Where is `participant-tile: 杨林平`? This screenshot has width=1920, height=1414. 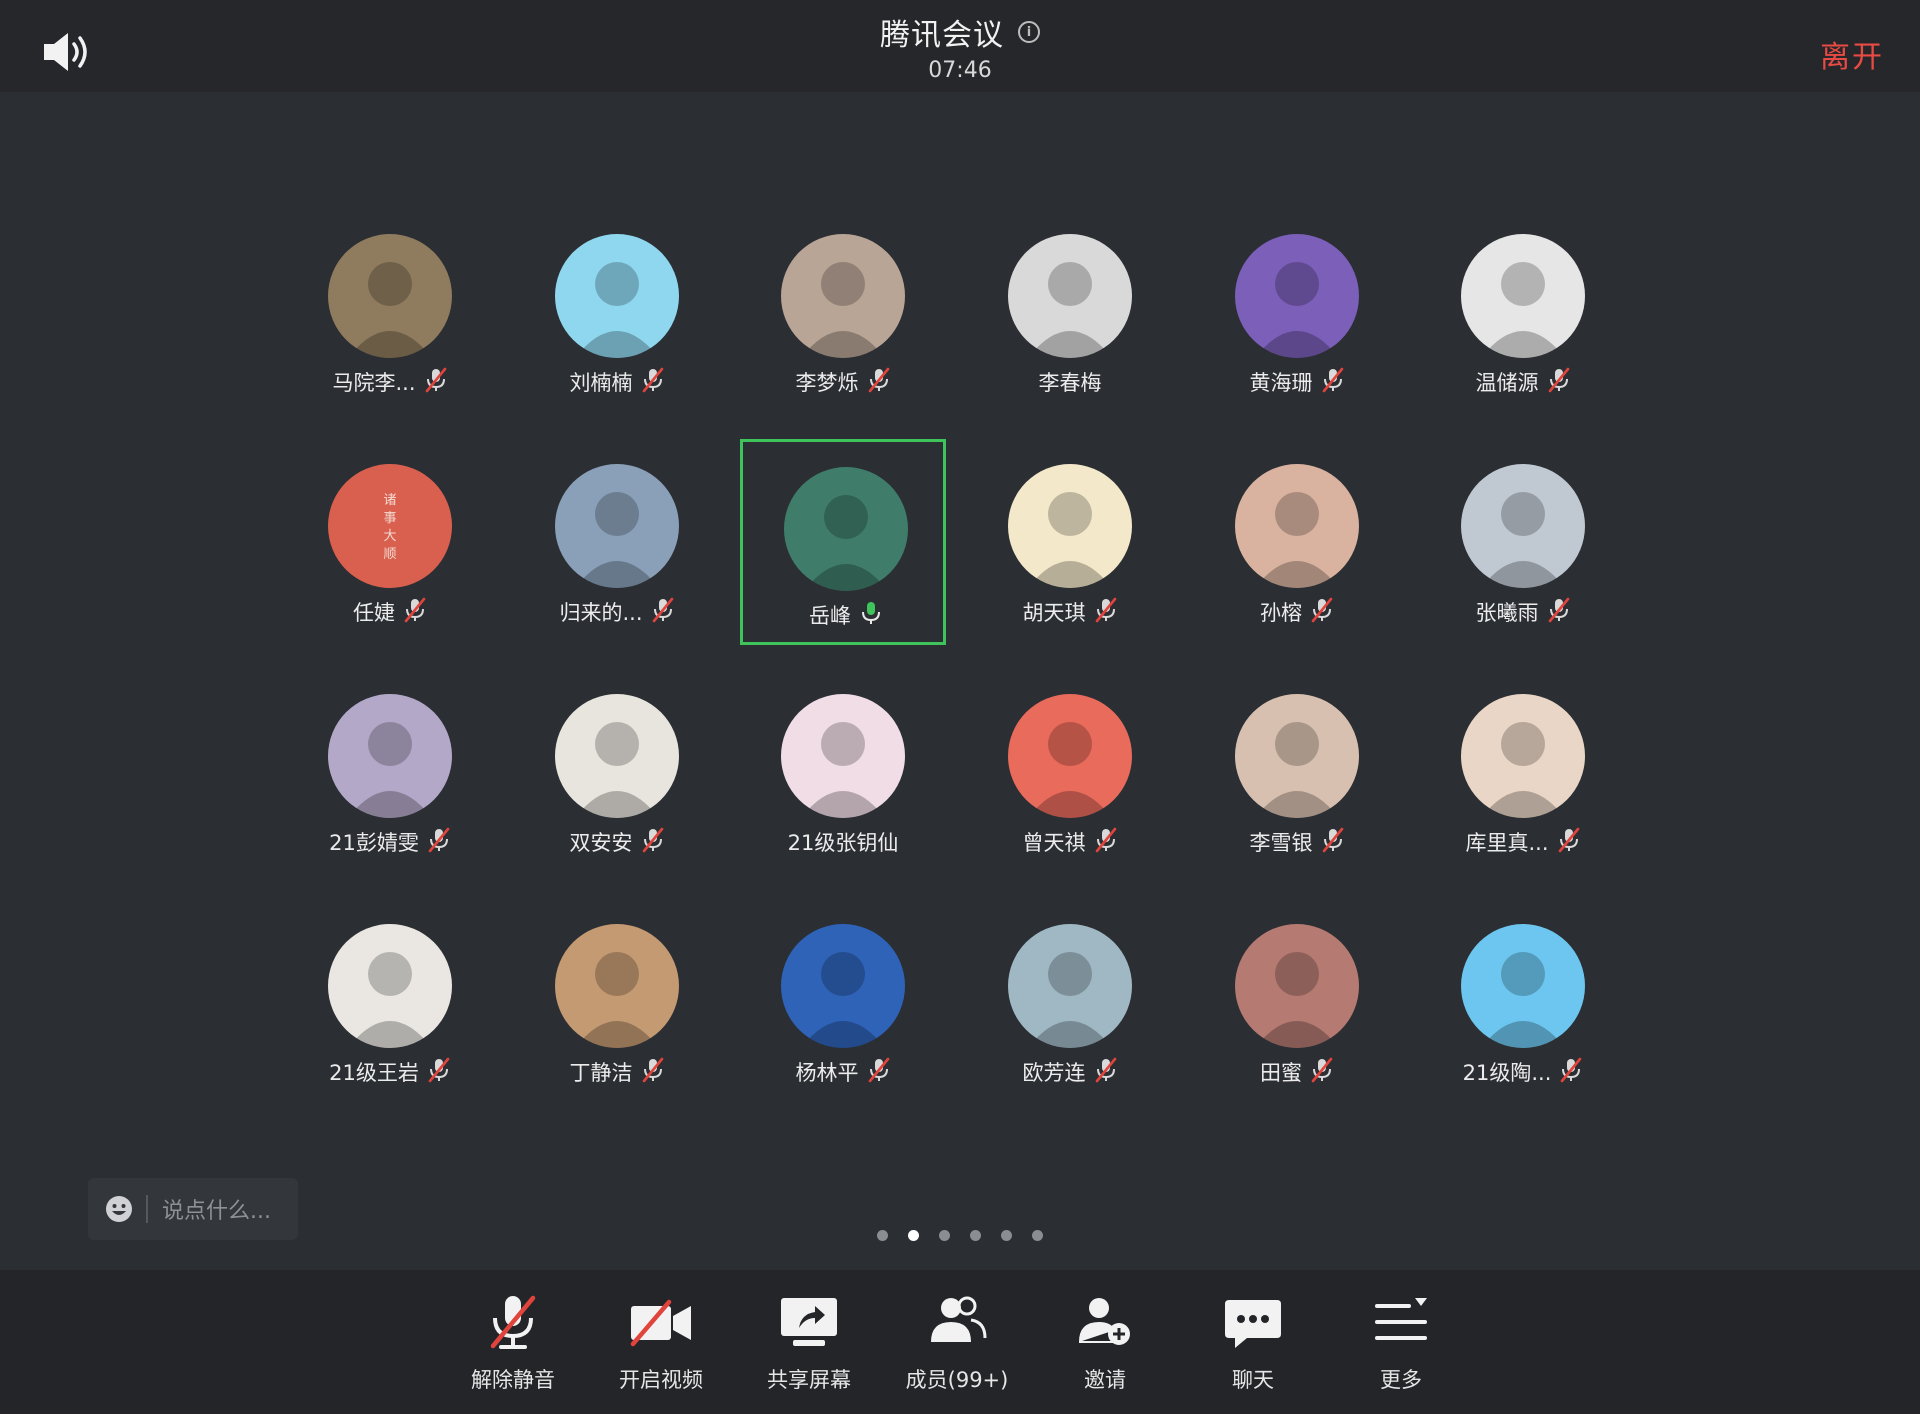
participant-tile: 杨林平 is located at coordinates (843, 1002).